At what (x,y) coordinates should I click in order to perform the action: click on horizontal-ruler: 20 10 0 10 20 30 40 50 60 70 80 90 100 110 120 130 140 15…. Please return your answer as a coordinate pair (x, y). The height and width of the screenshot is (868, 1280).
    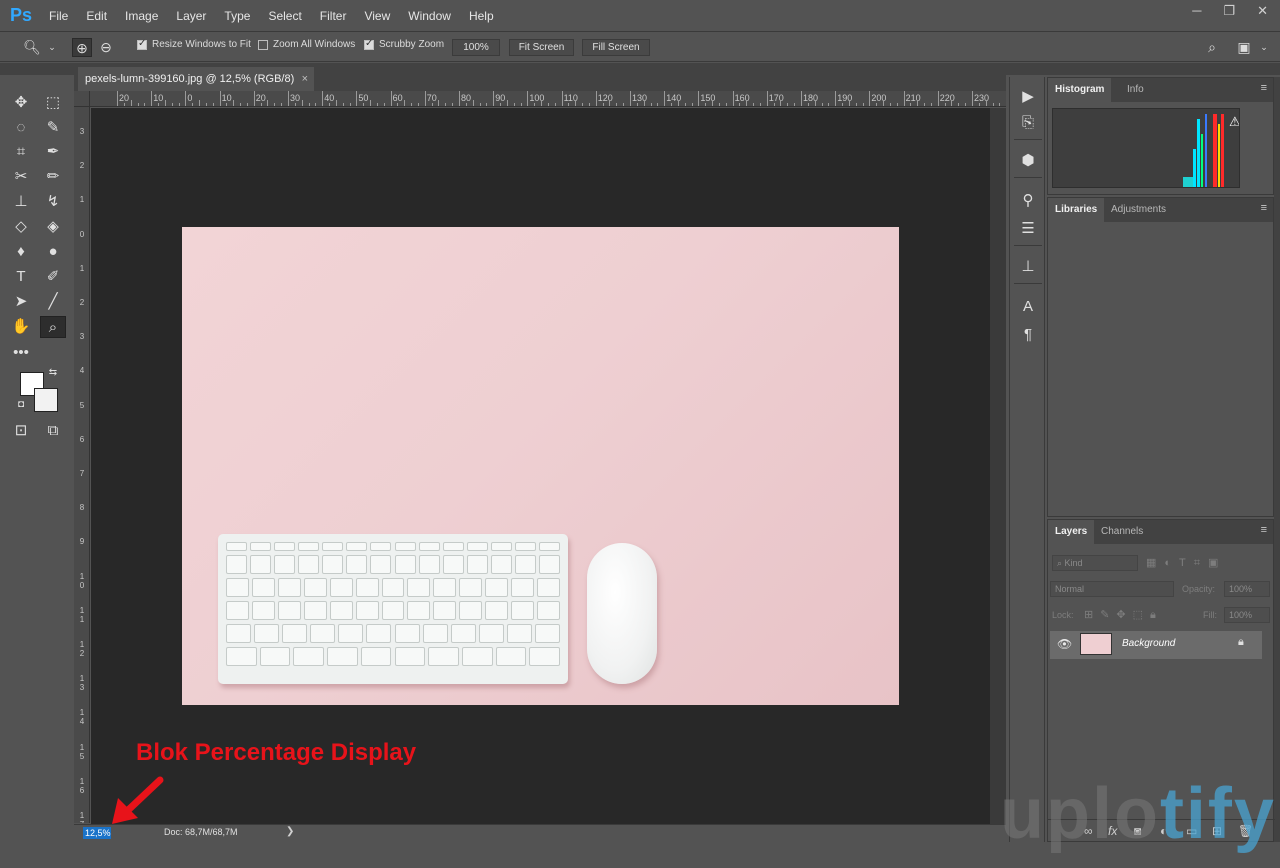
    Looking at the image, I should click on (548, 99).